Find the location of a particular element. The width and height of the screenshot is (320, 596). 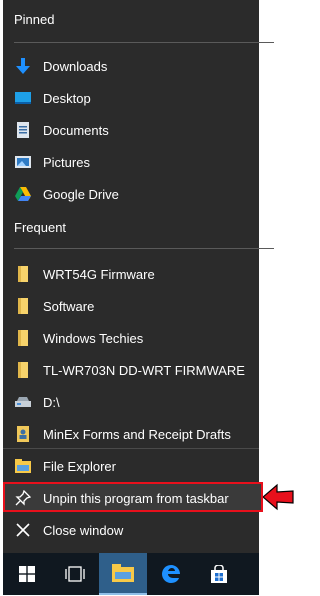

desktop-icon is located at coordinates (23, 98).